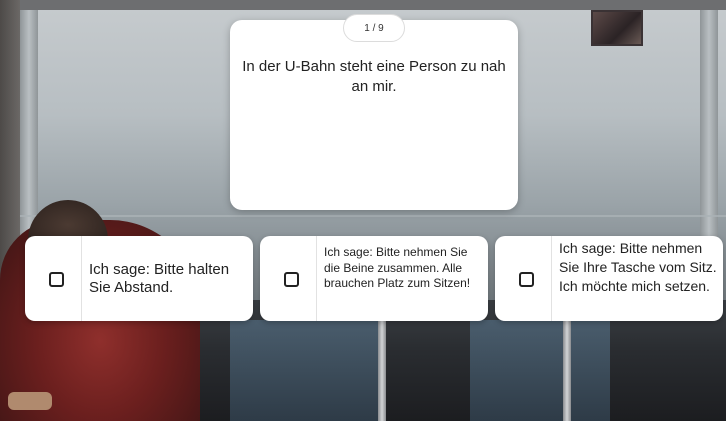 This screenshot has height=421, width=726. What do you see at coordinates (617, 28) in the screenshot?
I see `window-sticker` at bounding box center [617, 28].